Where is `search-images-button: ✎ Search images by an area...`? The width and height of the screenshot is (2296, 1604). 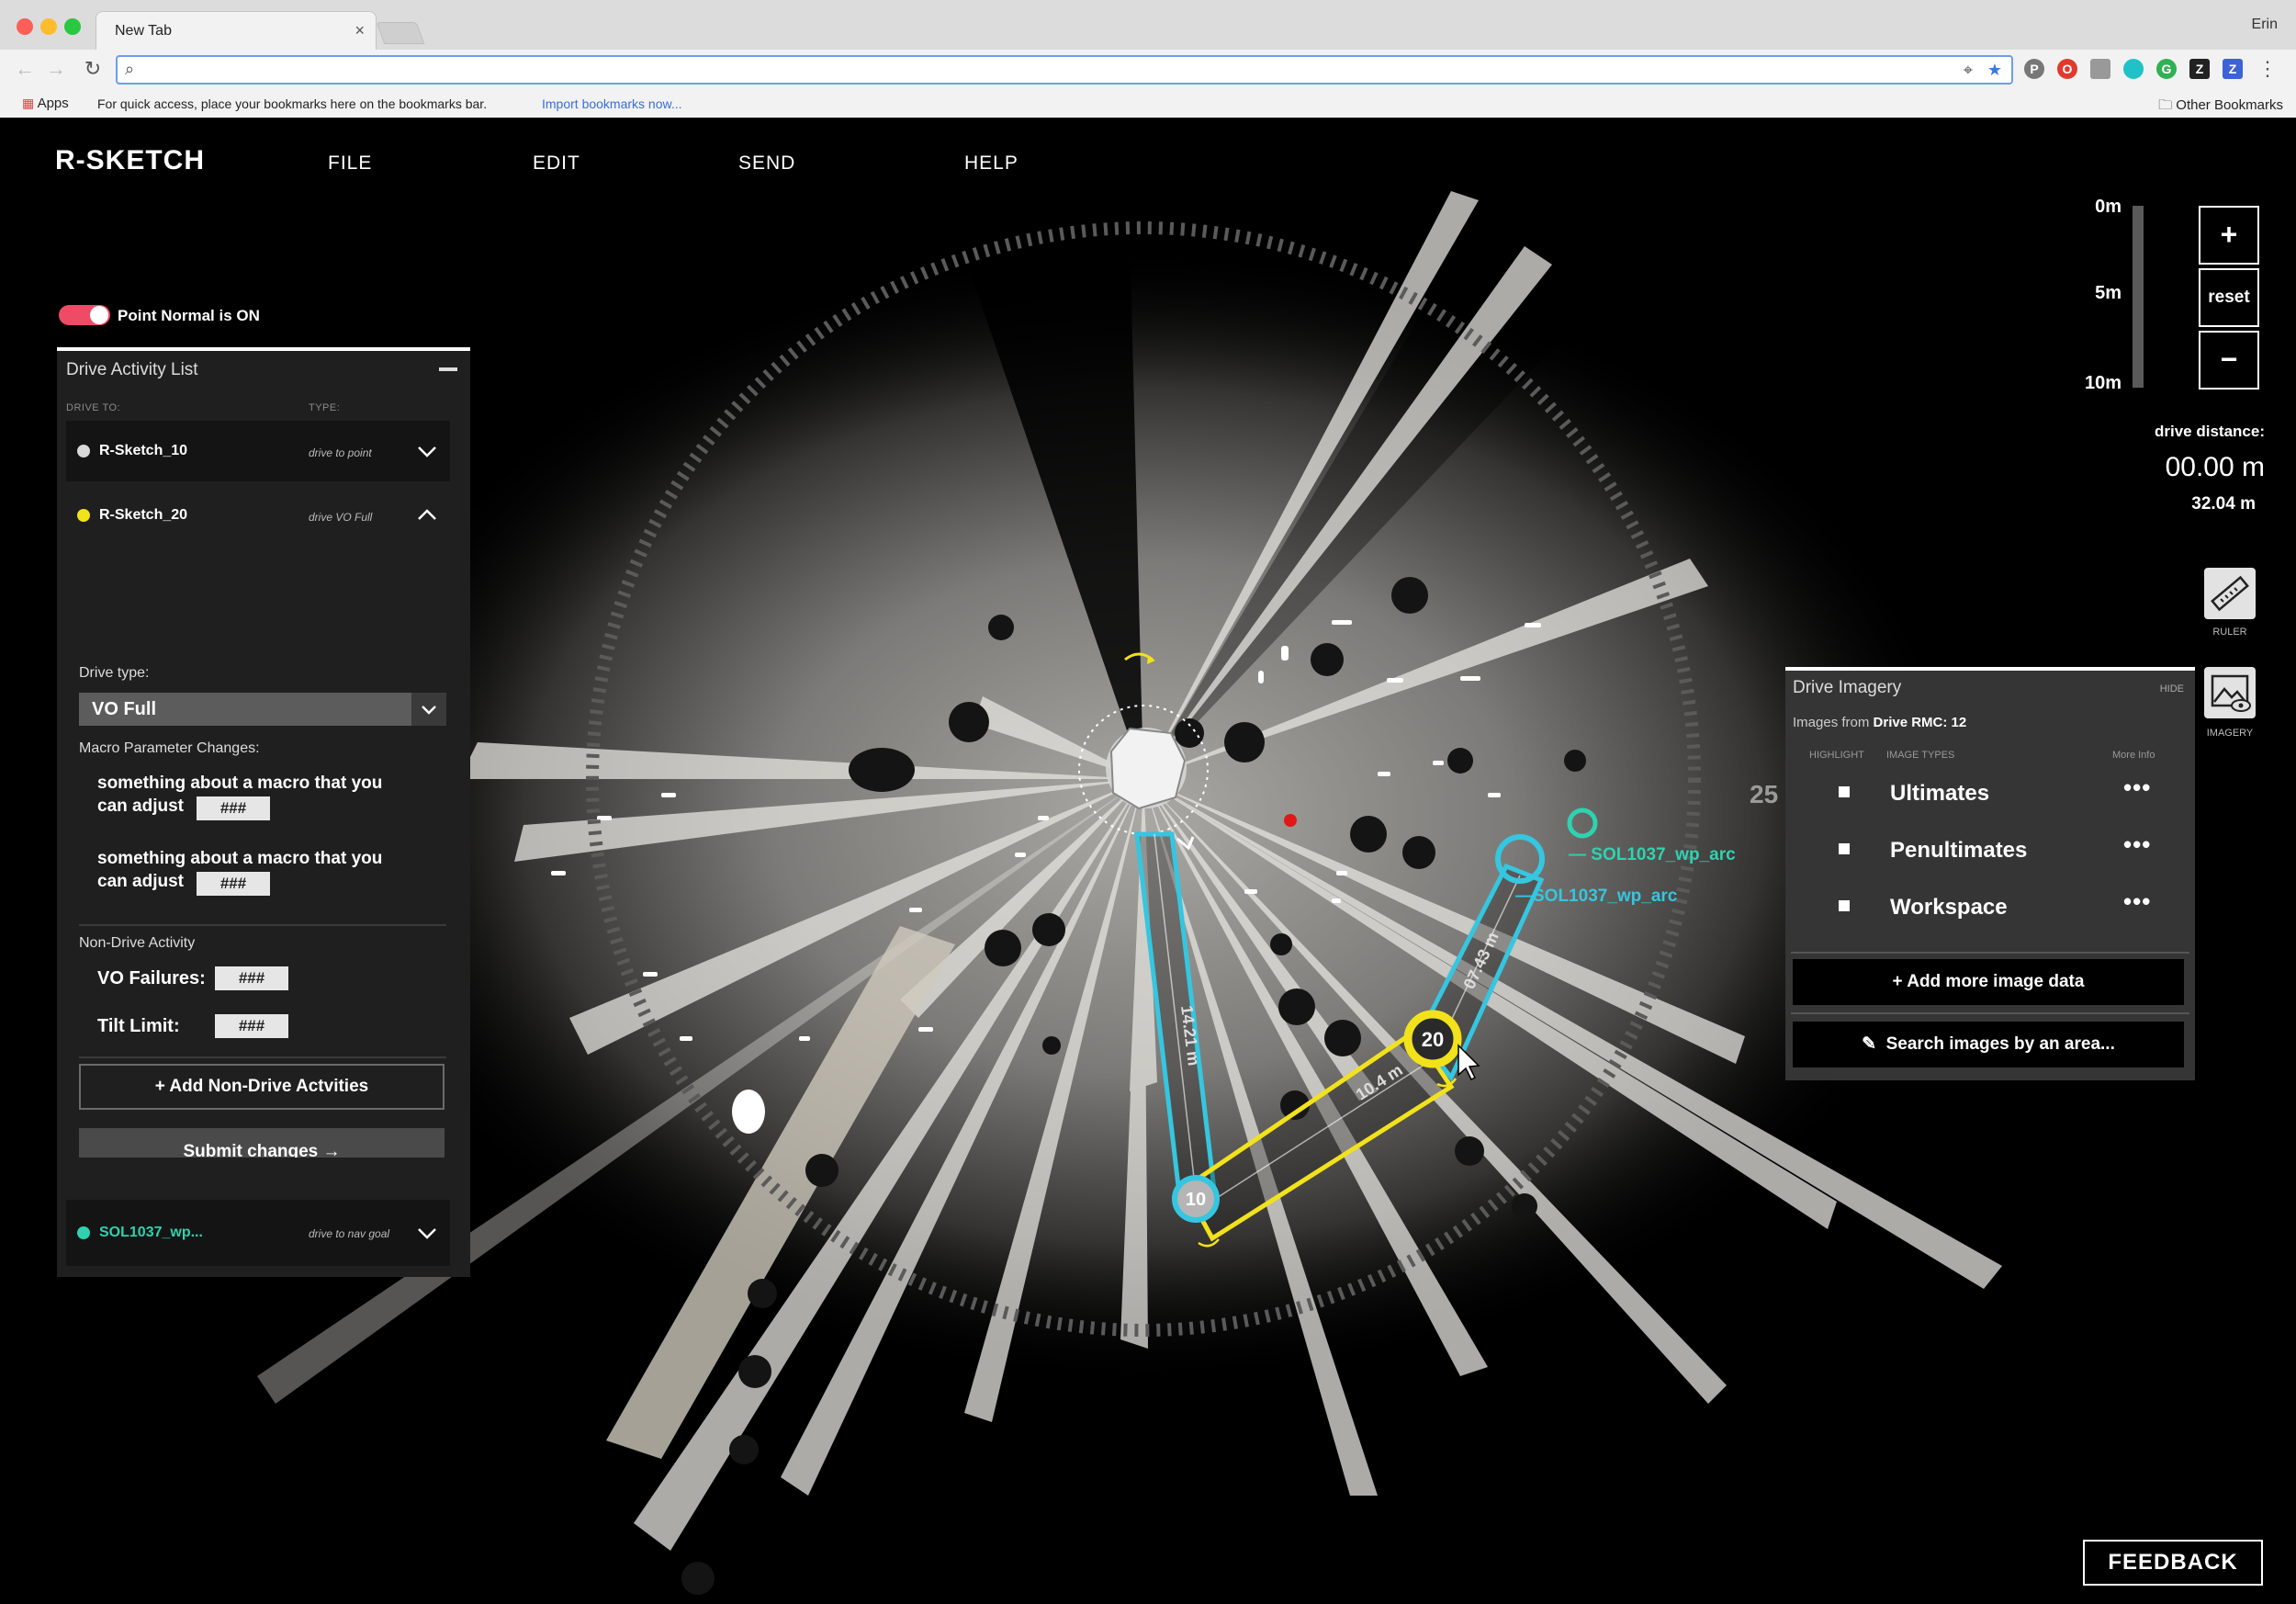 search-images-button: ✎ Search images by an area... is located at coordinates (1988, 1044).